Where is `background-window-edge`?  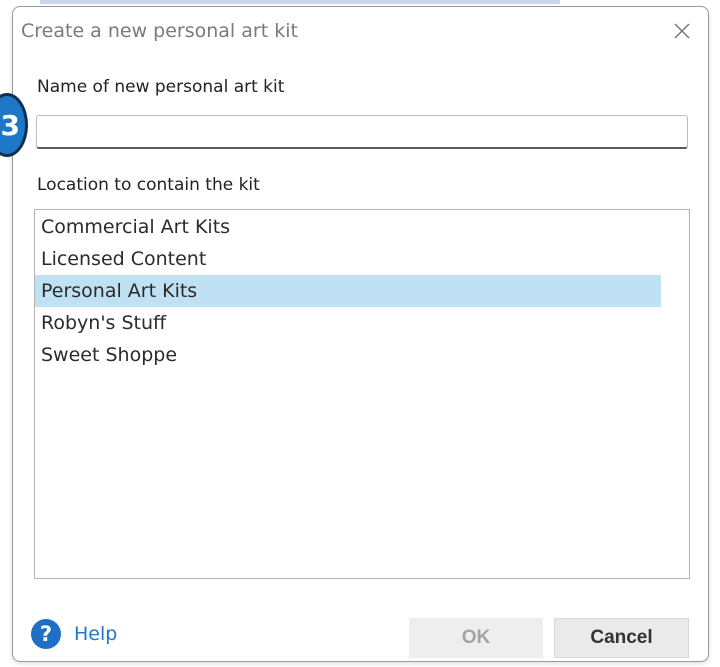 background-window-edge is located at coordinates (300, 2).